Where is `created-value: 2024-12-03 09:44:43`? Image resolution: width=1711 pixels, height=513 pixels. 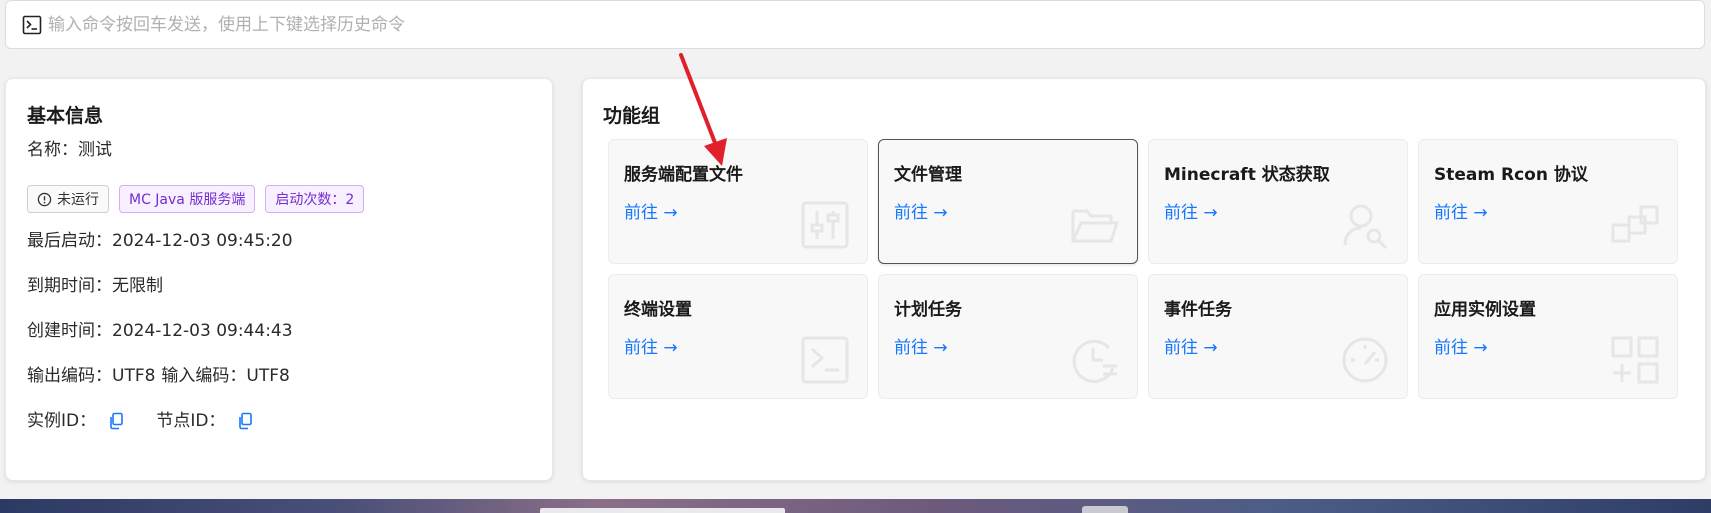
created-value: 2024-12-03 09:44:43 is located at coordinates (202, 331).